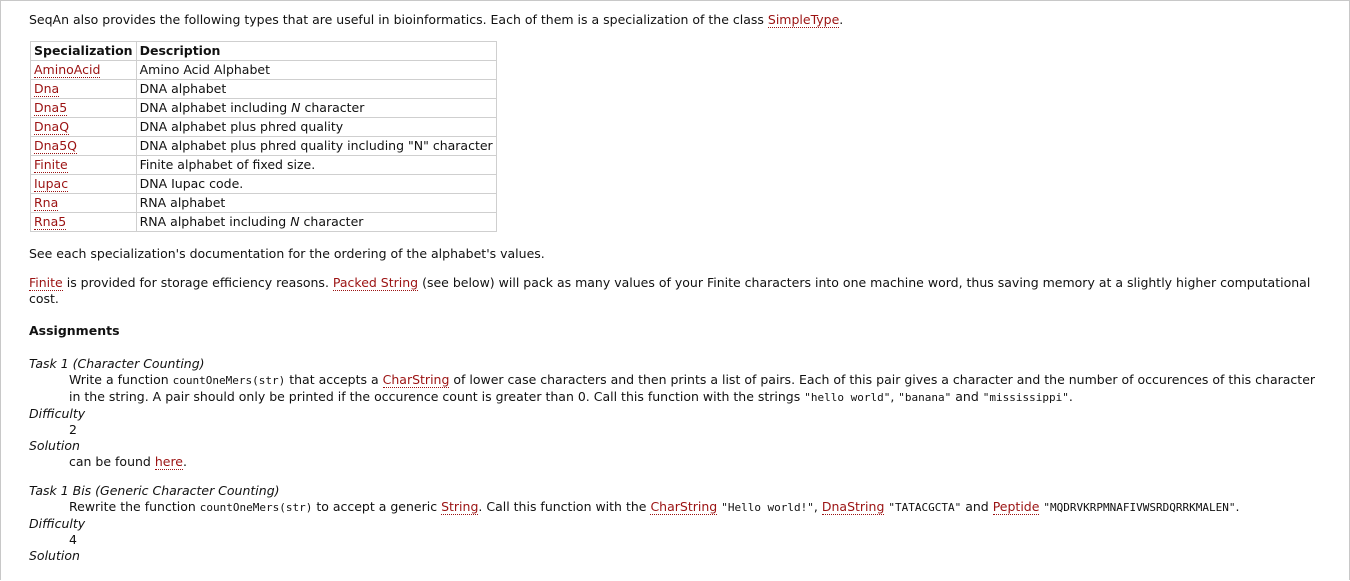  I want to click on solution-text: can be found, so click(112, 461).